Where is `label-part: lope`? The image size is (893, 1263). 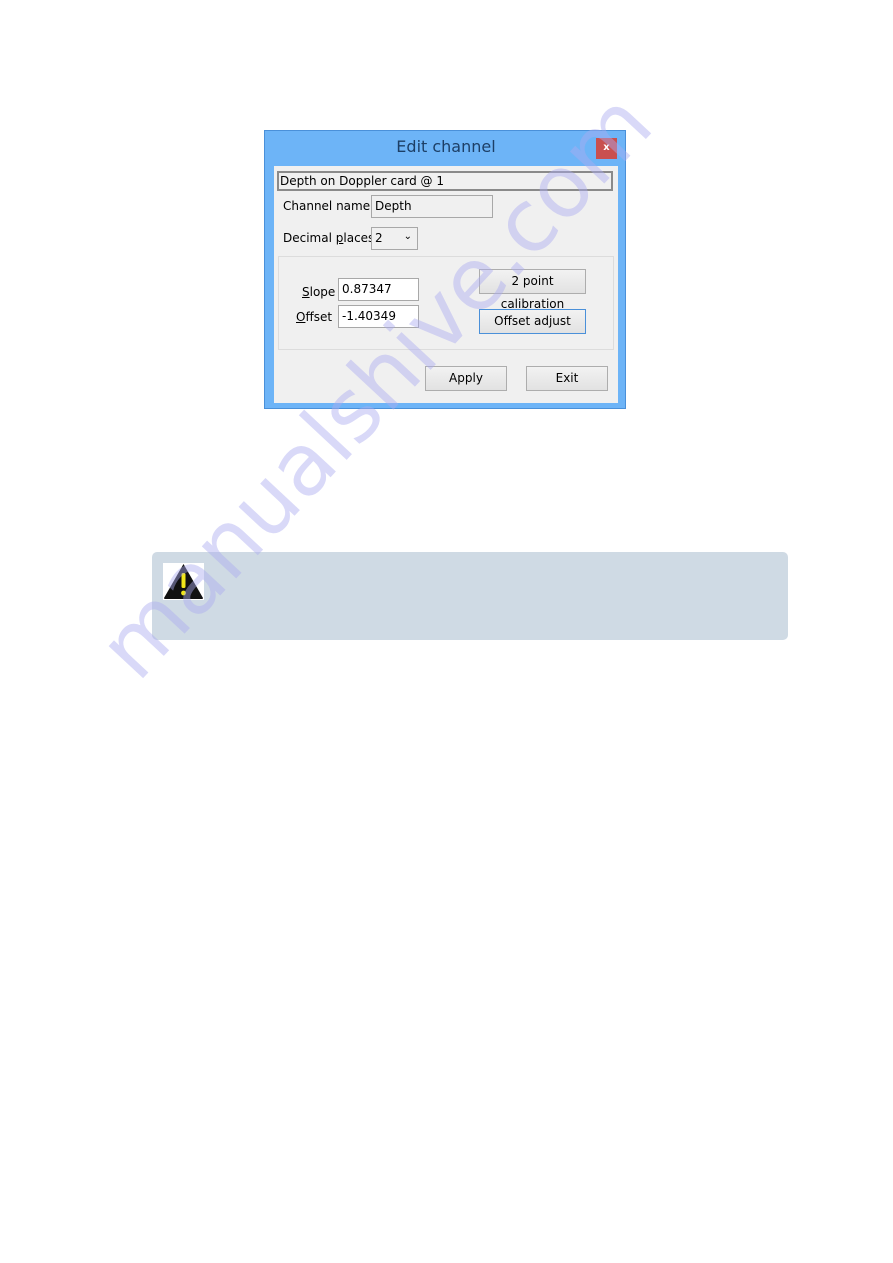 label-part: lope is located at coordinates (322, 292).